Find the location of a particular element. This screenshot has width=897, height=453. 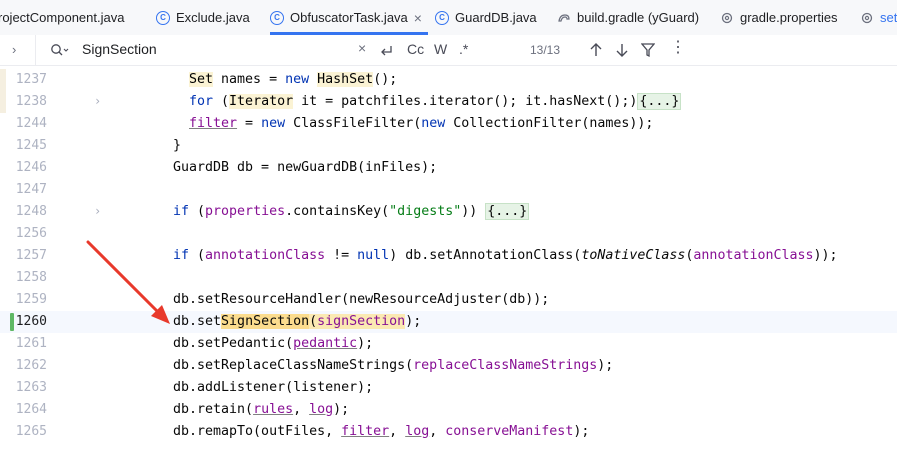

tab-guard-db: C GuardDB.java is located at coordinates (486, 17).